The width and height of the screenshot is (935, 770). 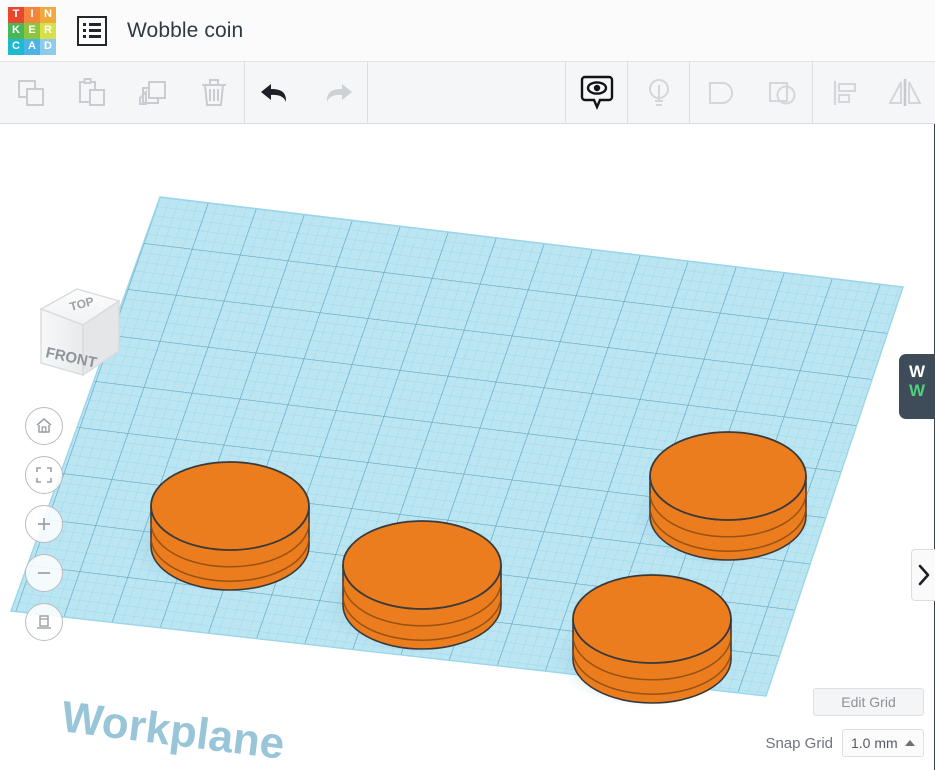 What do you see at coordinates (16, 30) in the screenshot?
I see `logo-letter-k: K` at bounding box center [16, 30].